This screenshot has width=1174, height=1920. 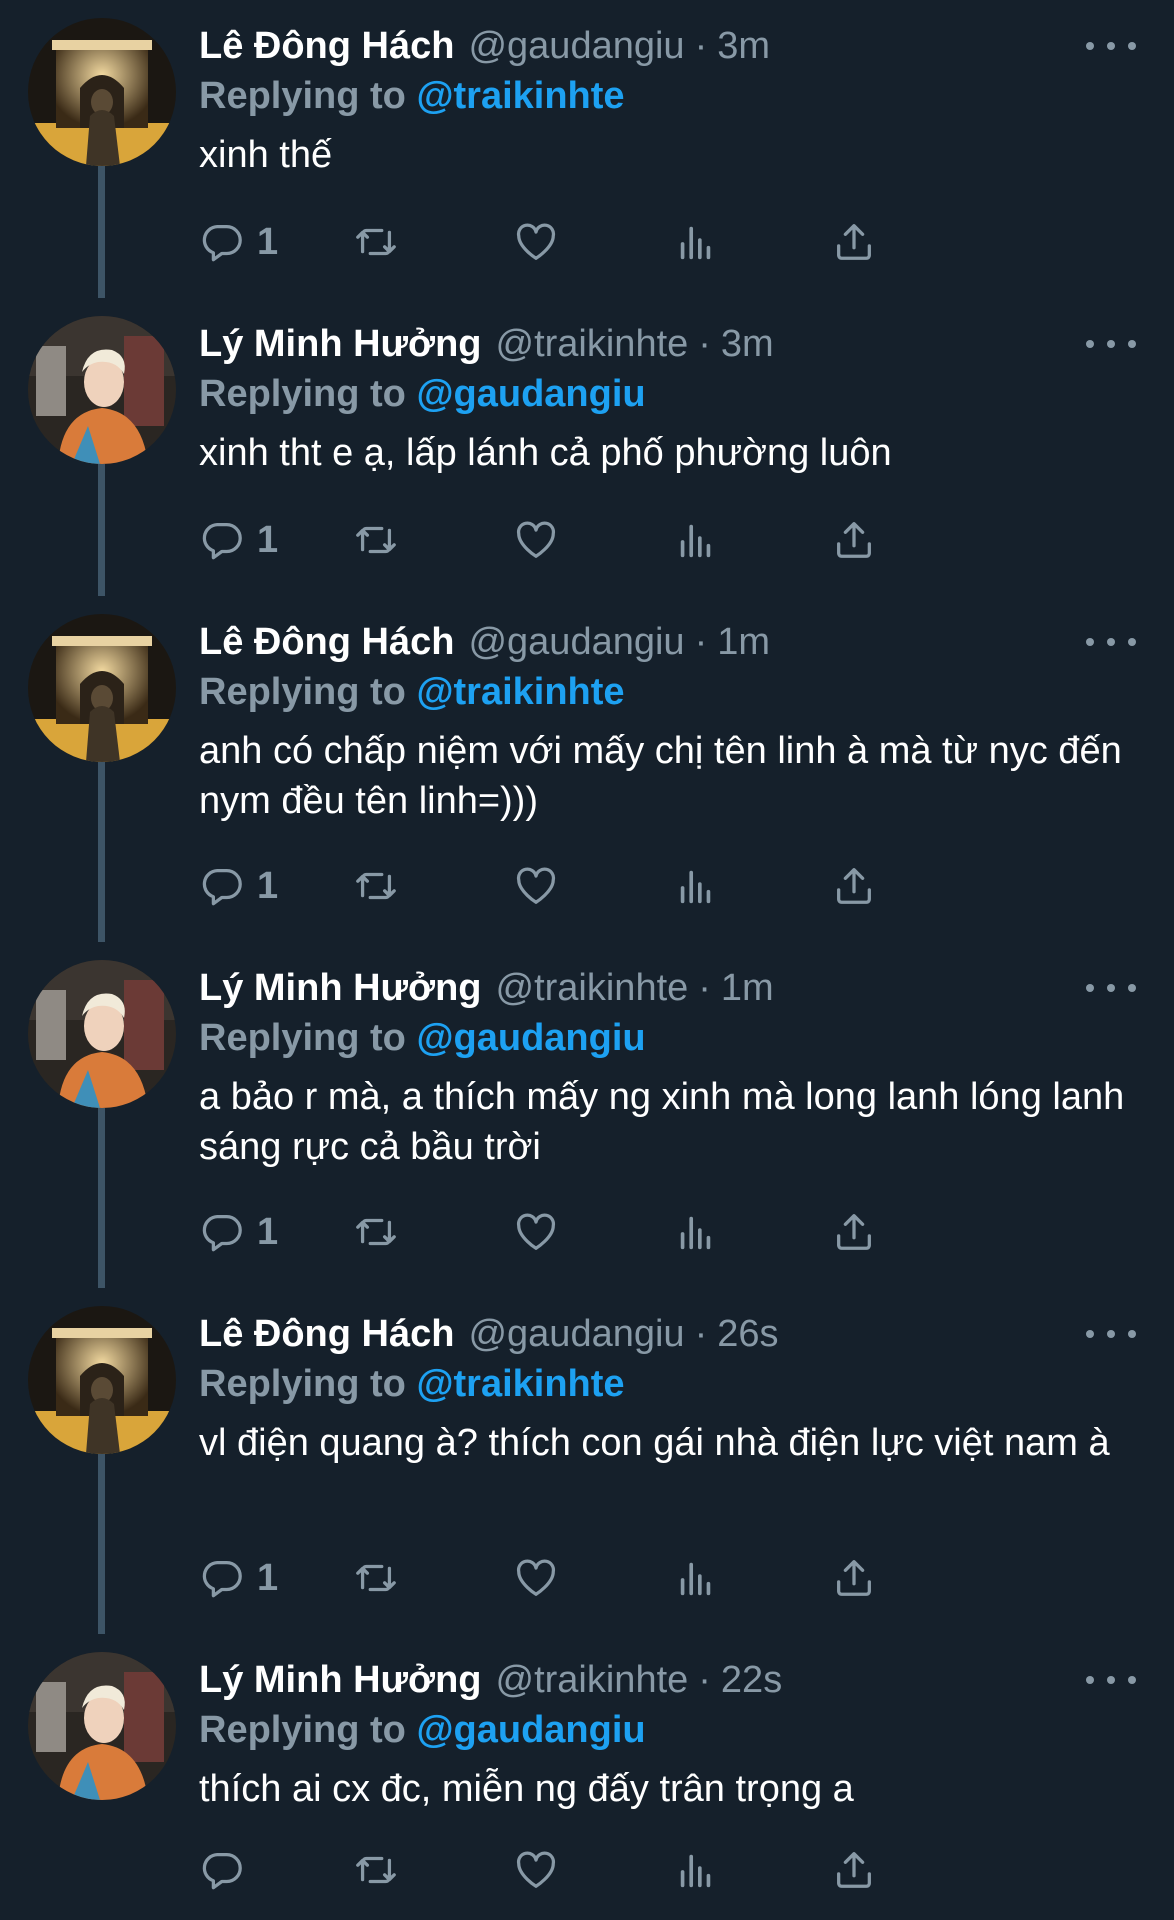 I want to click on tweet-header: Lý Minh Hưởng @traikinhte · 1m, so click(x=486, y=988).